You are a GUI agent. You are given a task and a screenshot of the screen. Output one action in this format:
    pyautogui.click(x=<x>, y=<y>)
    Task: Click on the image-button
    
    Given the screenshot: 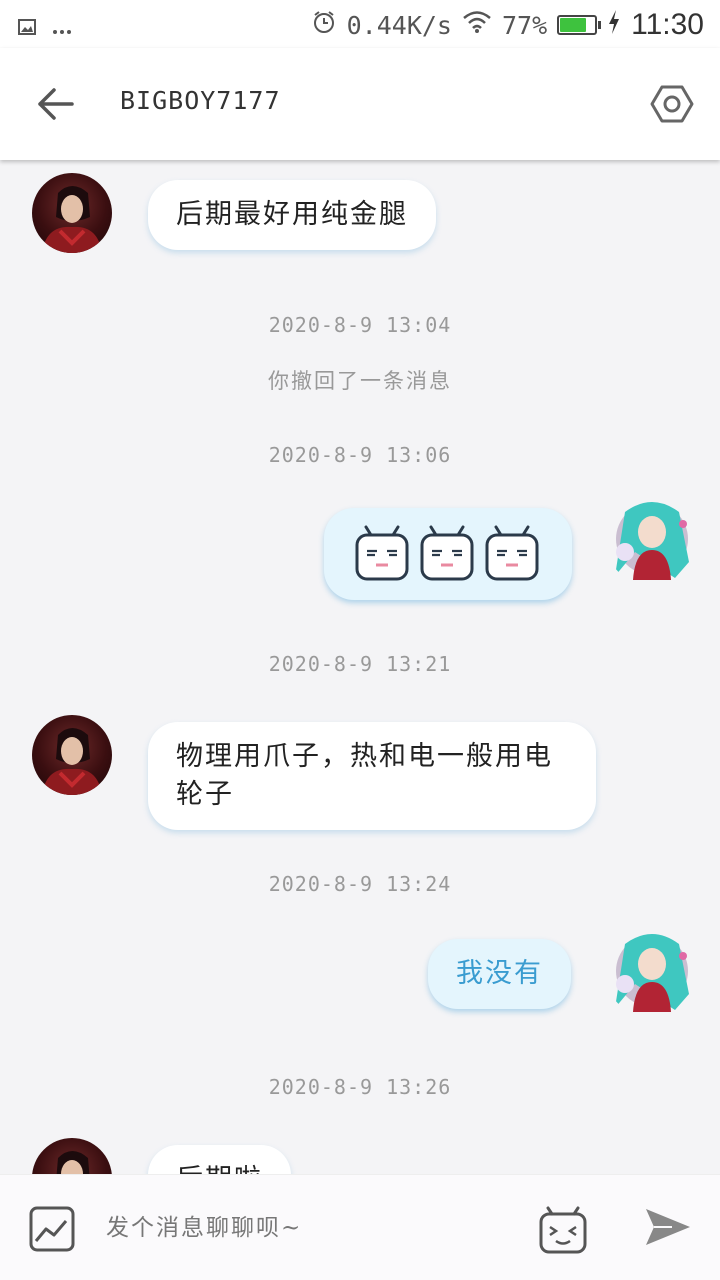 What is the action you would take?
    pyautogui.click(x=52, y=1229)
    